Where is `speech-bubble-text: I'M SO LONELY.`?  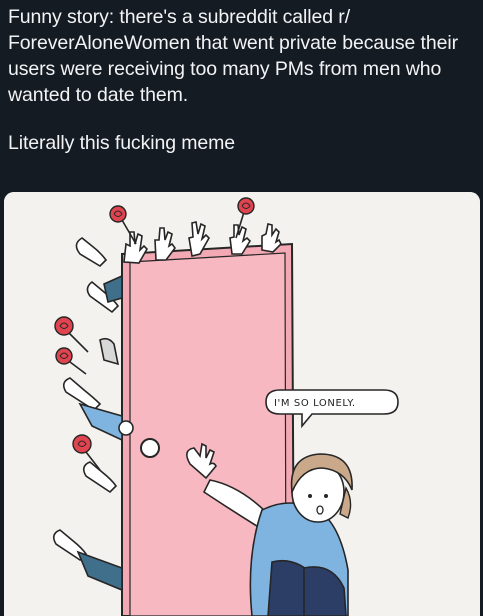
speech-bubble-text: I'M SO LONELY. is located at coordinates (315, 403).